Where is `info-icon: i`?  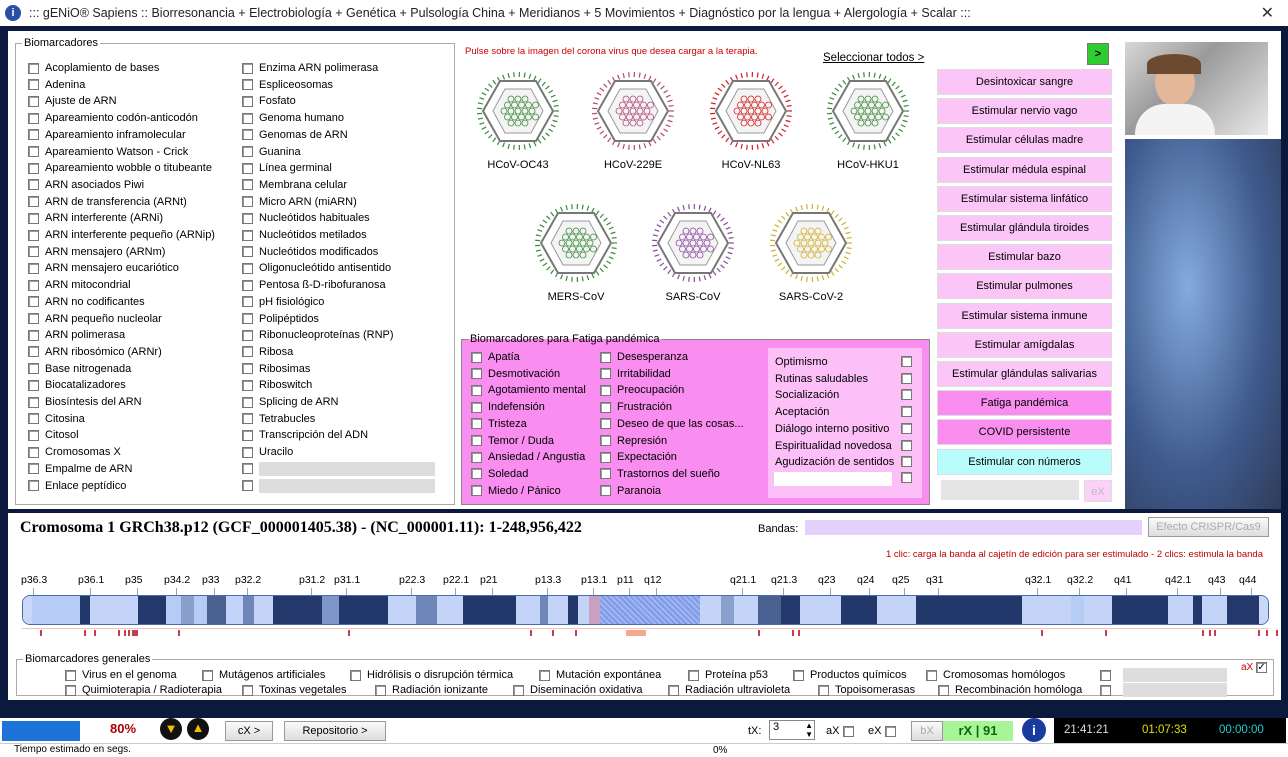
info-icon: i is located at coordinates (1034, 730).